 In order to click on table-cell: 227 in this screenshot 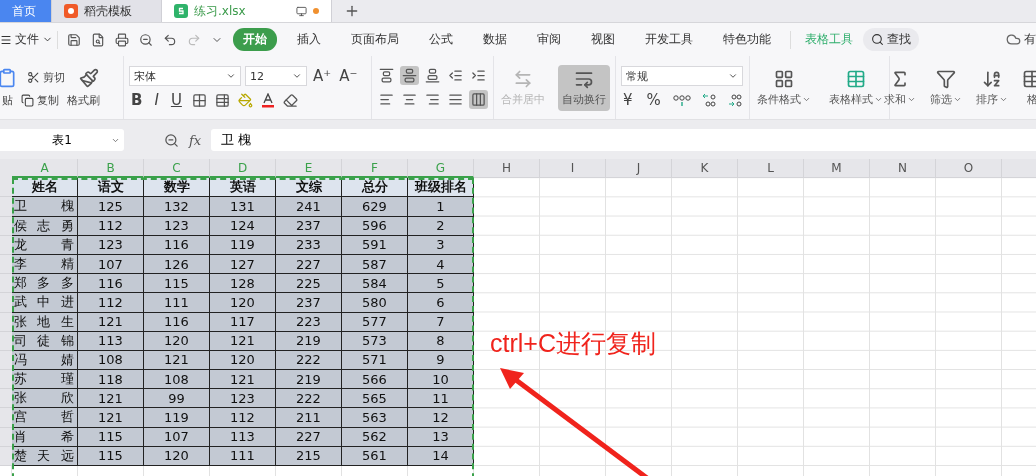, I will do `click(309, 437)`.